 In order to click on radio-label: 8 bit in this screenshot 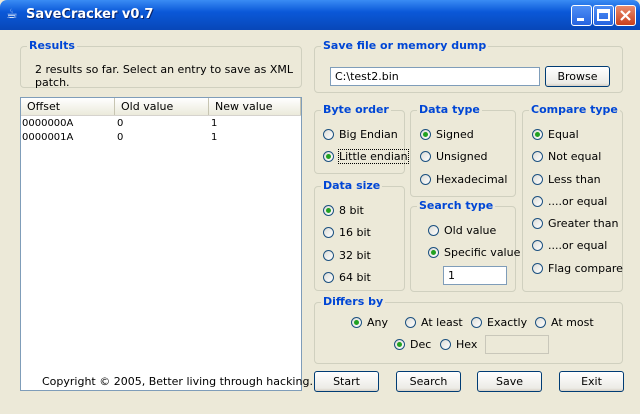, I will do `click(351, 210)`.